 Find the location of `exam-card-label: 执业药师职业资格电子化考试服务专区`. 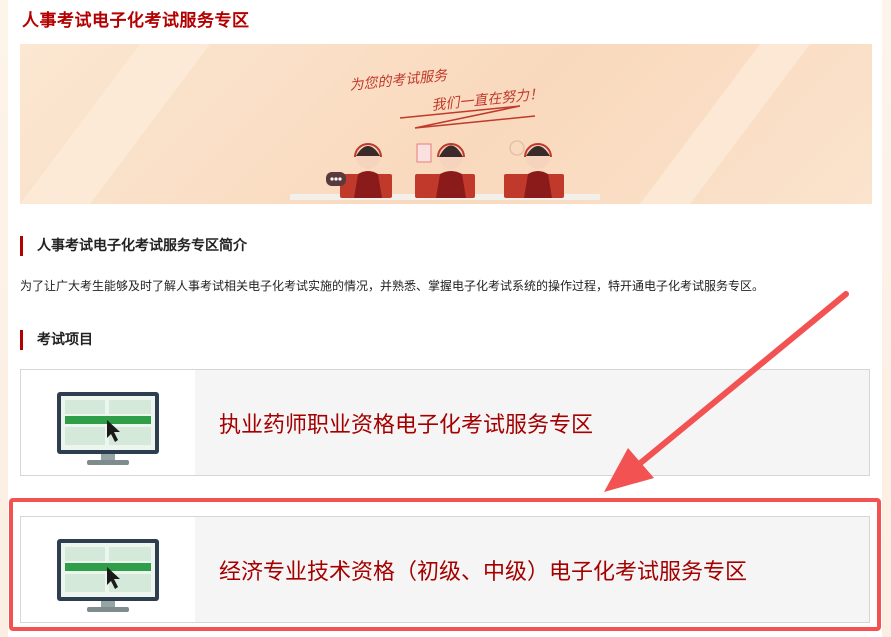

exam-card-label: 执业药师职业资格电子化考试服务专区 is located at coordinates (406, 423).